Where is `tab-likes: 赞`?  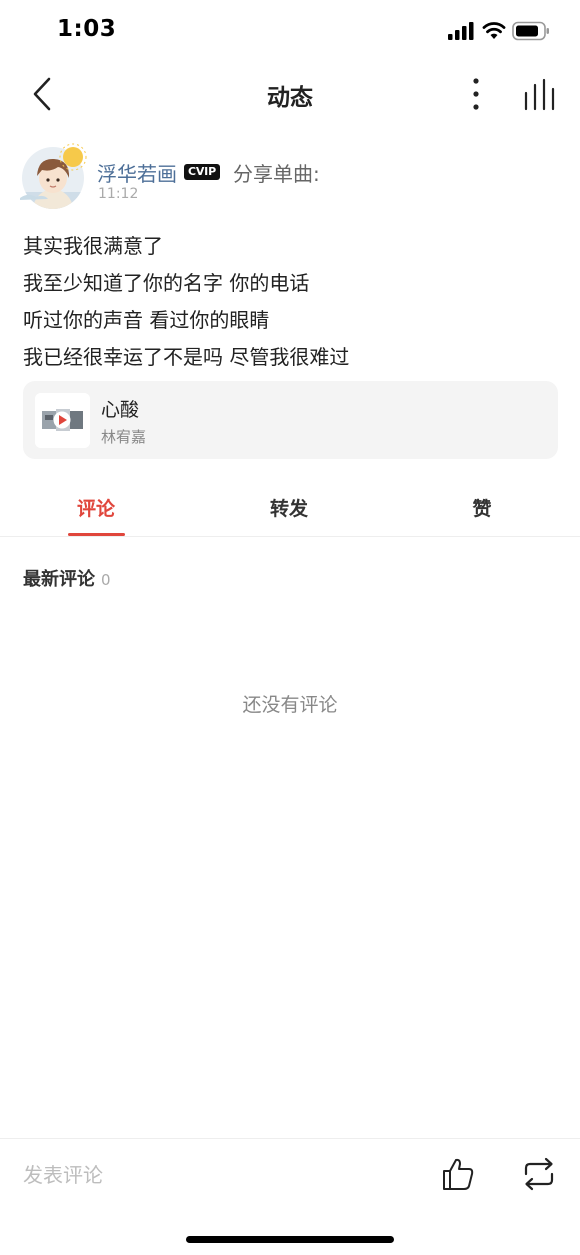 tab-likes: 赞 is located at coordinates (482, 507).